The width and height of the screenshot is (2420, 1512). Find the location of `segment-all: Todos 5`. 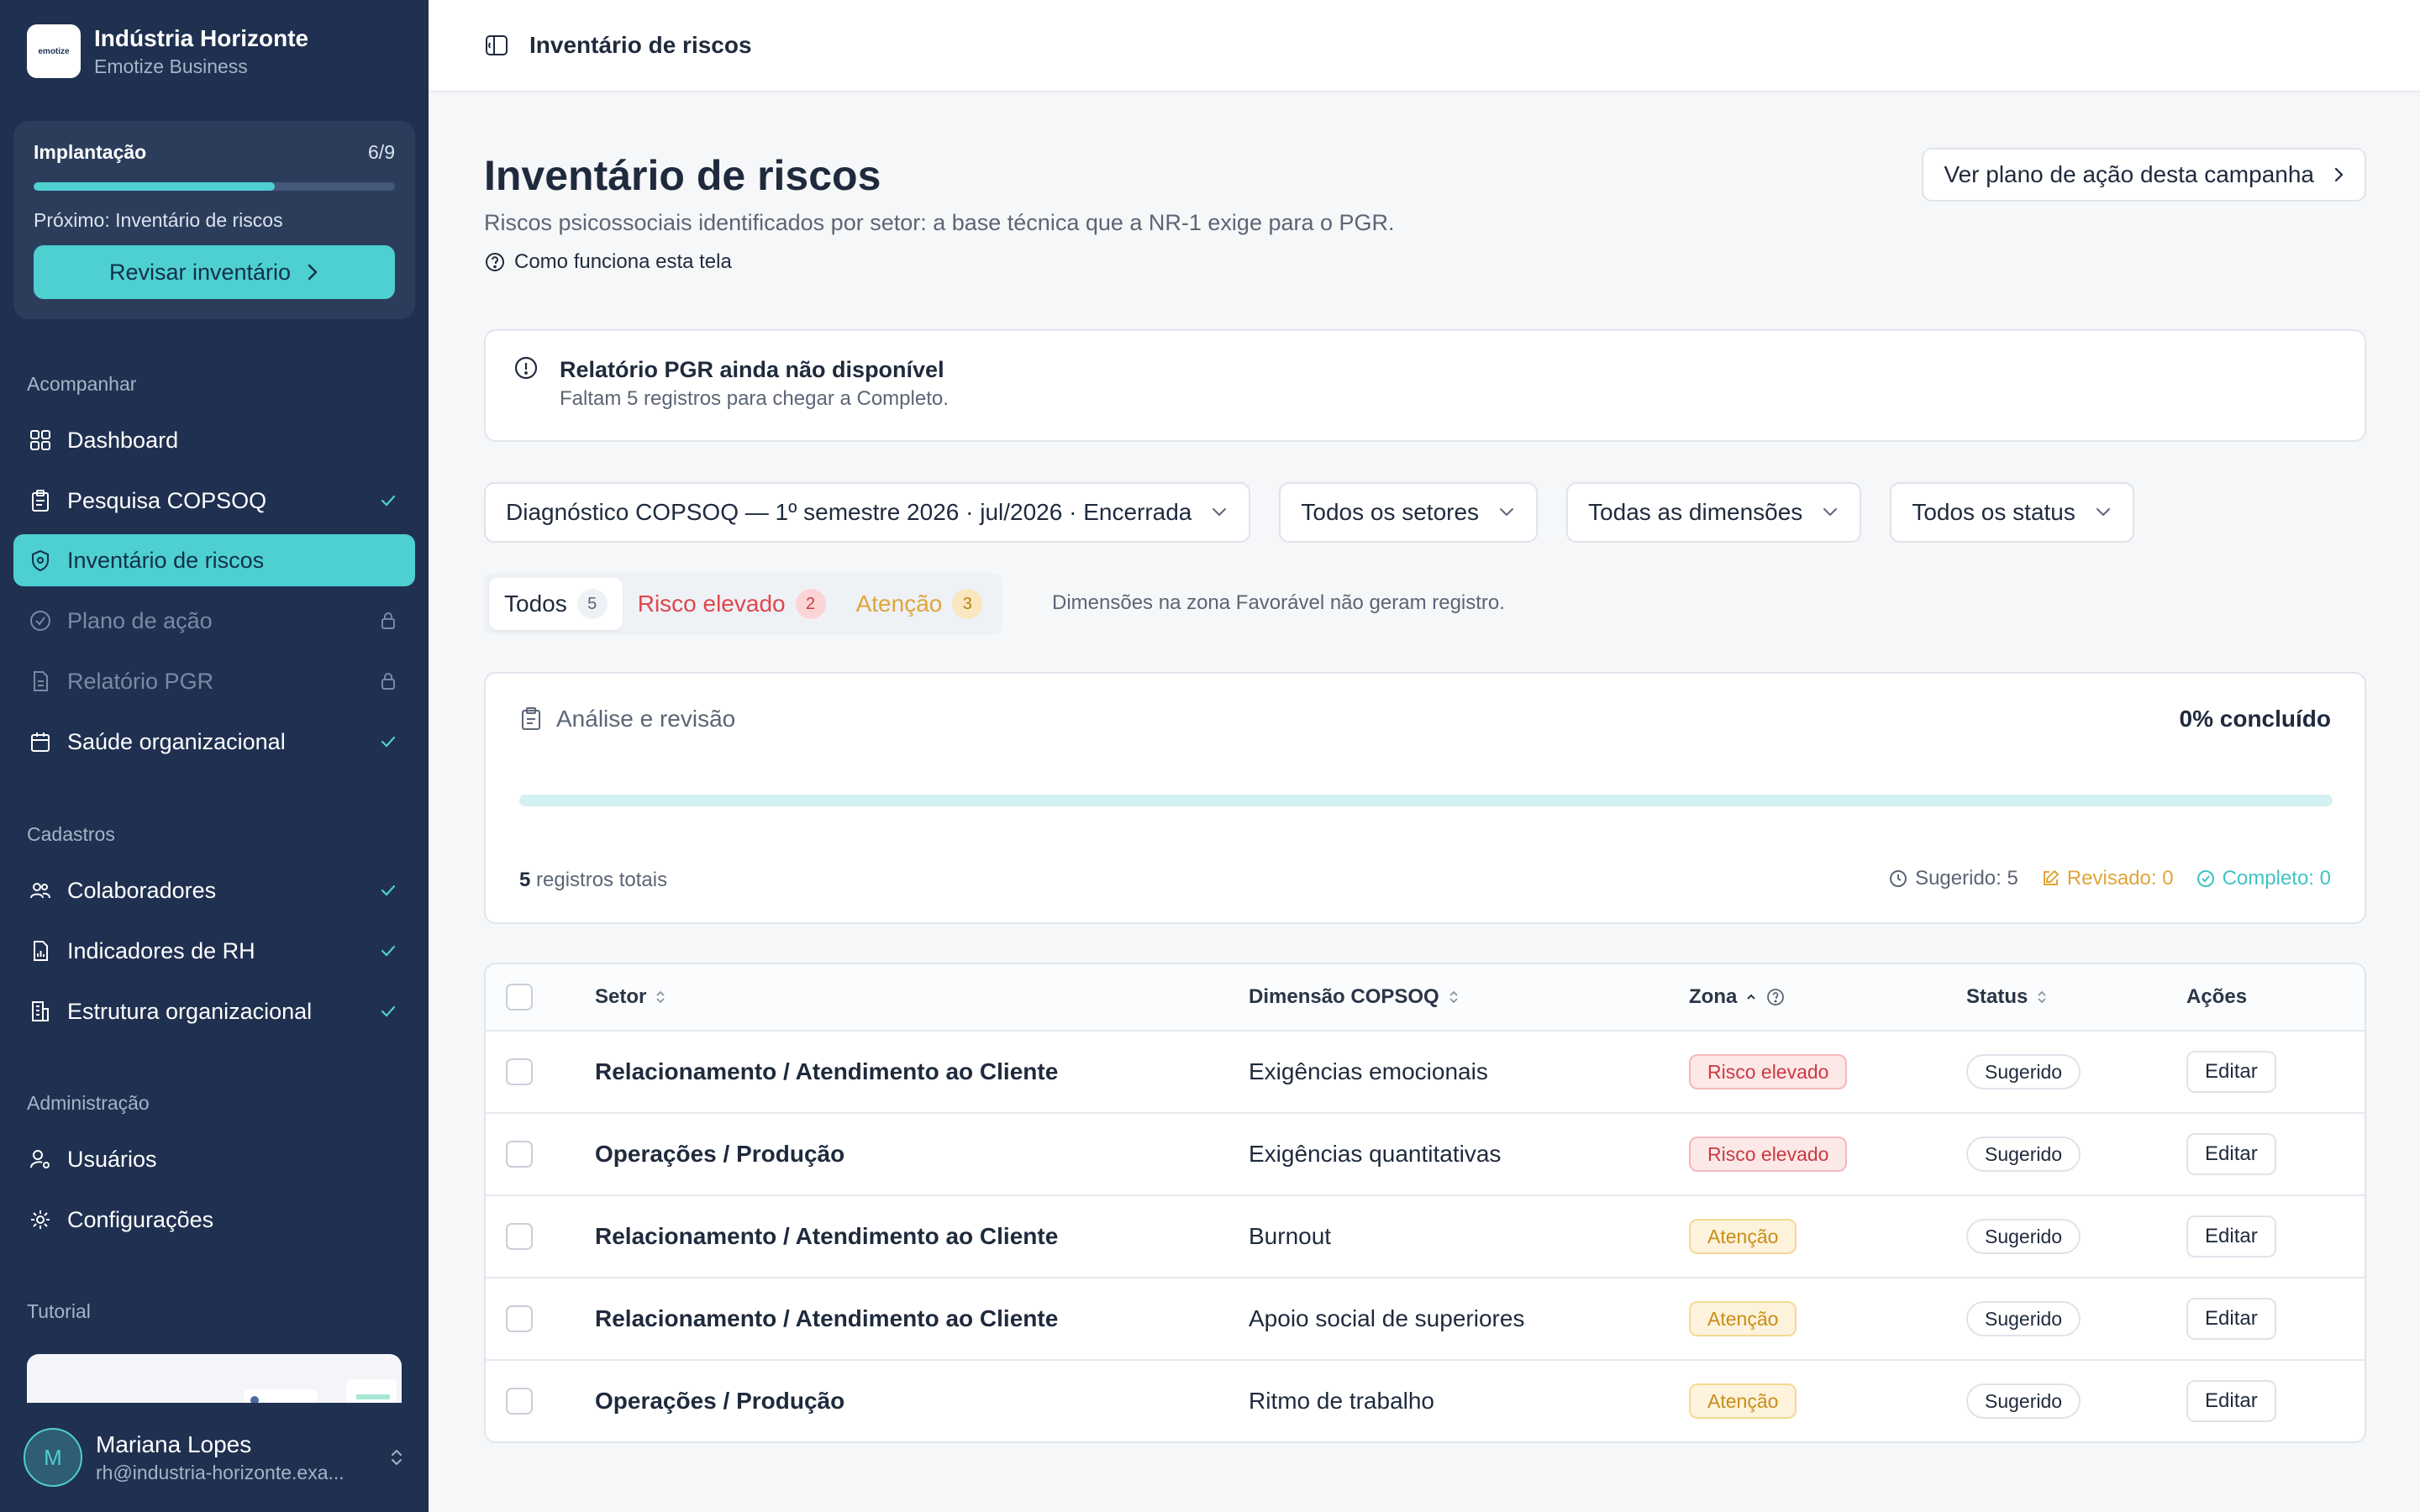

segment-all: Todos 5 is located at coordinates (556, 604).